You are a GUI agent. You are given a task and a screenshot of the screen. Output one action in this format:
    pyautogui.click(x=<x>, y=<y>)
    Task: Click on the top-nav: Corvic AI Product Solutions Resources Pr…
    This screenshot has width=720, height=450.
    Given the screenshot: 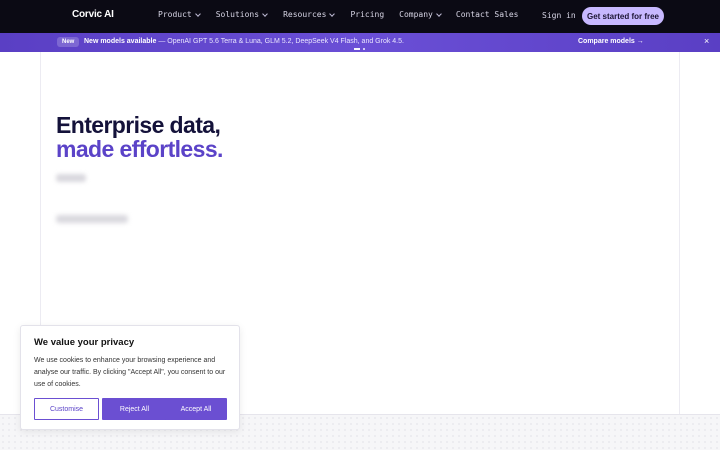 What is the action you would take?
    pyautogui.click(x=360, y=16)
    